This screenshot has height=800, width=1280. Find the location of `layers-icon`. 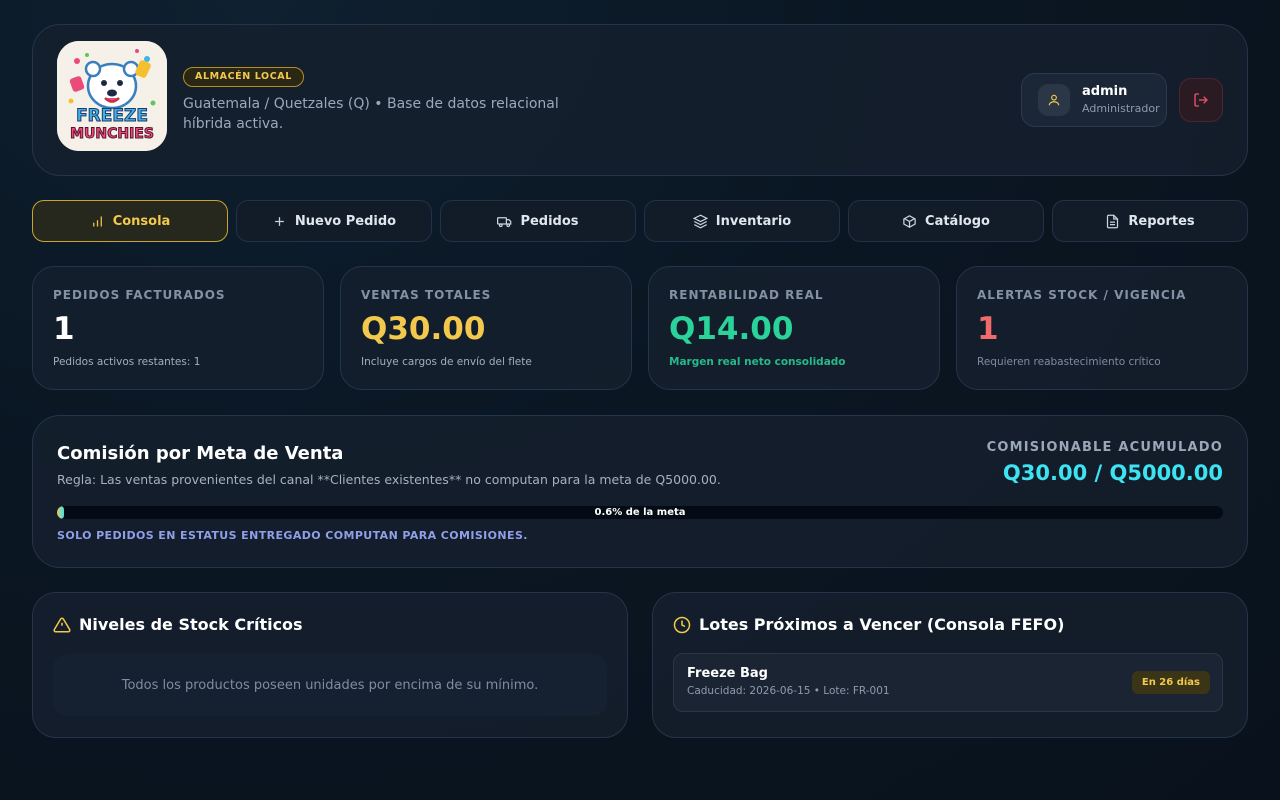

layers-icon is located at coordinates (700, 221).